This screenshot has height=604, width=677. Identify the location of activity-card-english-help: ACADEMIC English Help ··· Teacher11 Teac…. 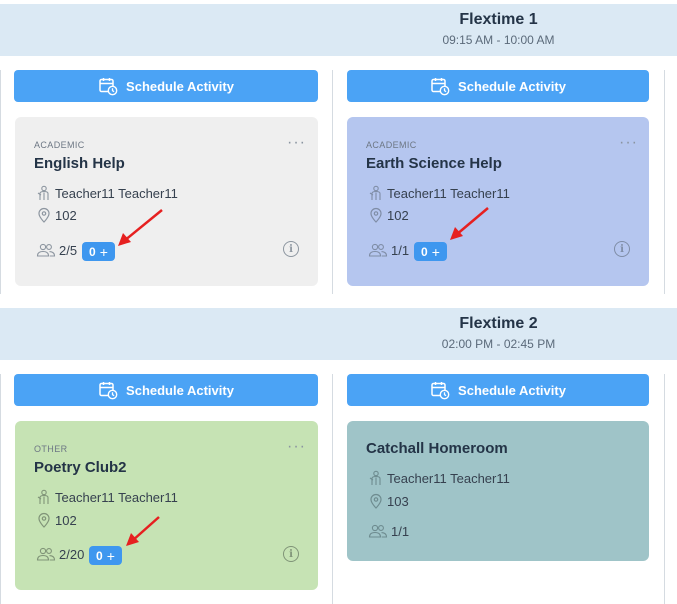
(166, 201).